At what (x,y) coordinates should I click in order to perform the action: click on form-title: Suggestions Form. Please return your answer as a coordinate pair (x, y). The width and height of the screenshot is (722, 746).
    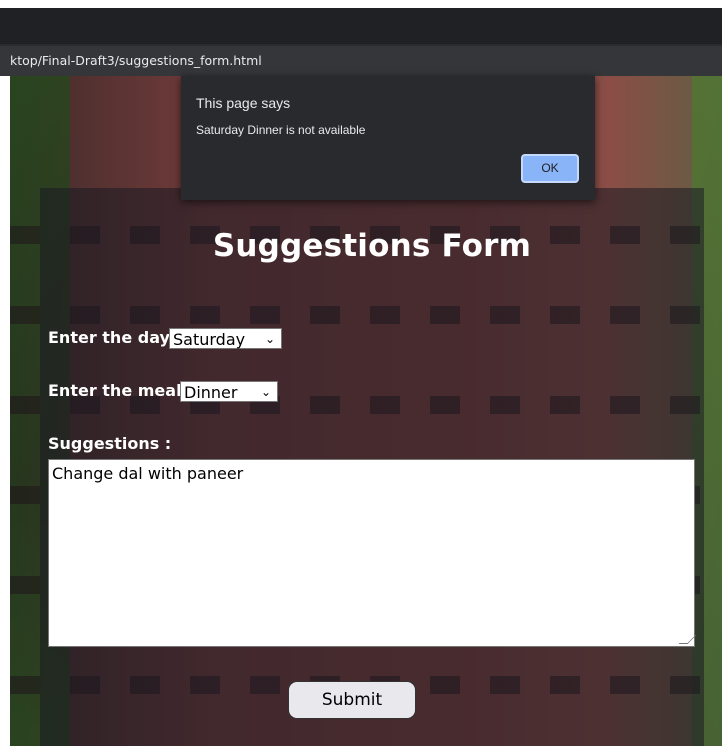
    Looking at the image, I should click on (372, 246).